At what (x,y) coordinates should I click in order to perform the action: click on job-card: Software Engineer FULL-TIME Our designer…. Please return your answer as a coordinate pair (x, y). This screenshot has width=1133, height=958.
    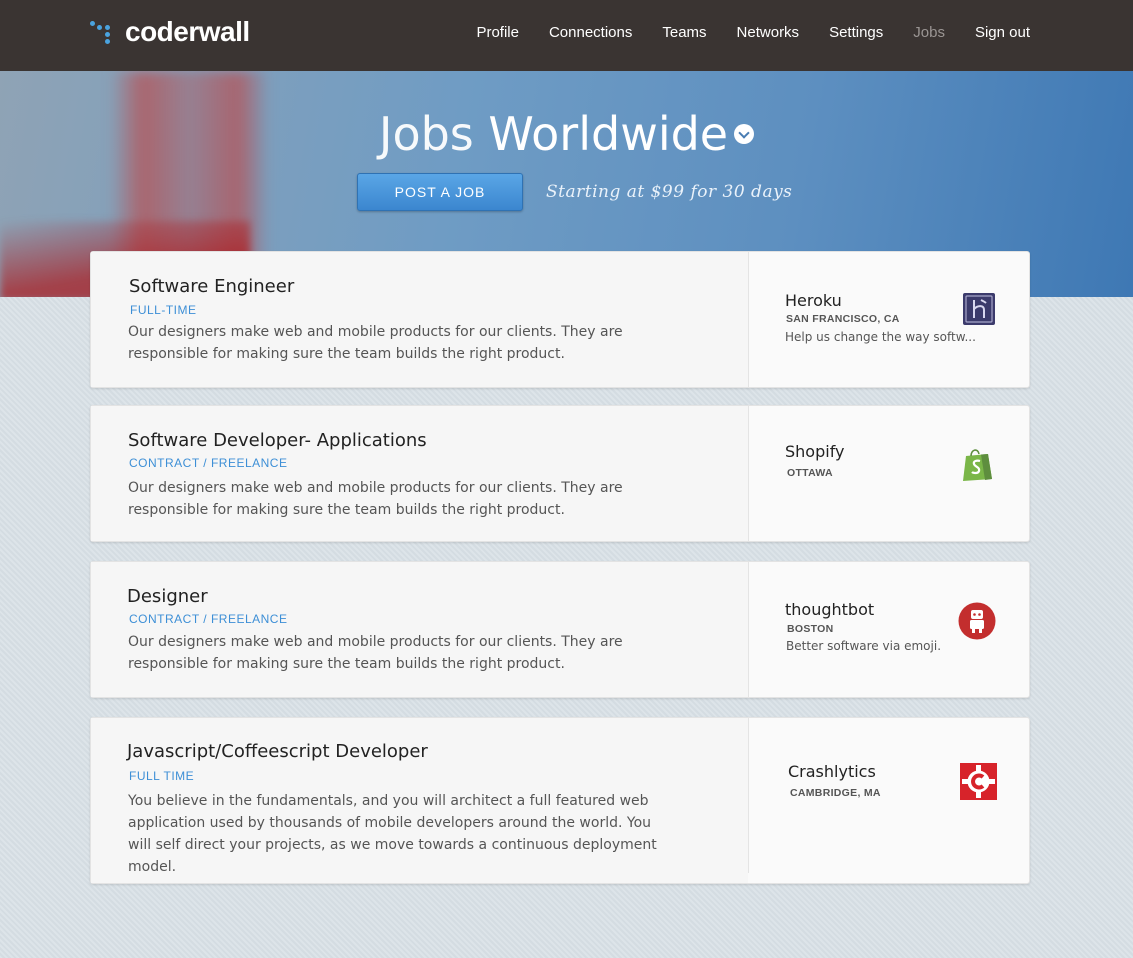
    Looking at the image, I should click on (560, 319).